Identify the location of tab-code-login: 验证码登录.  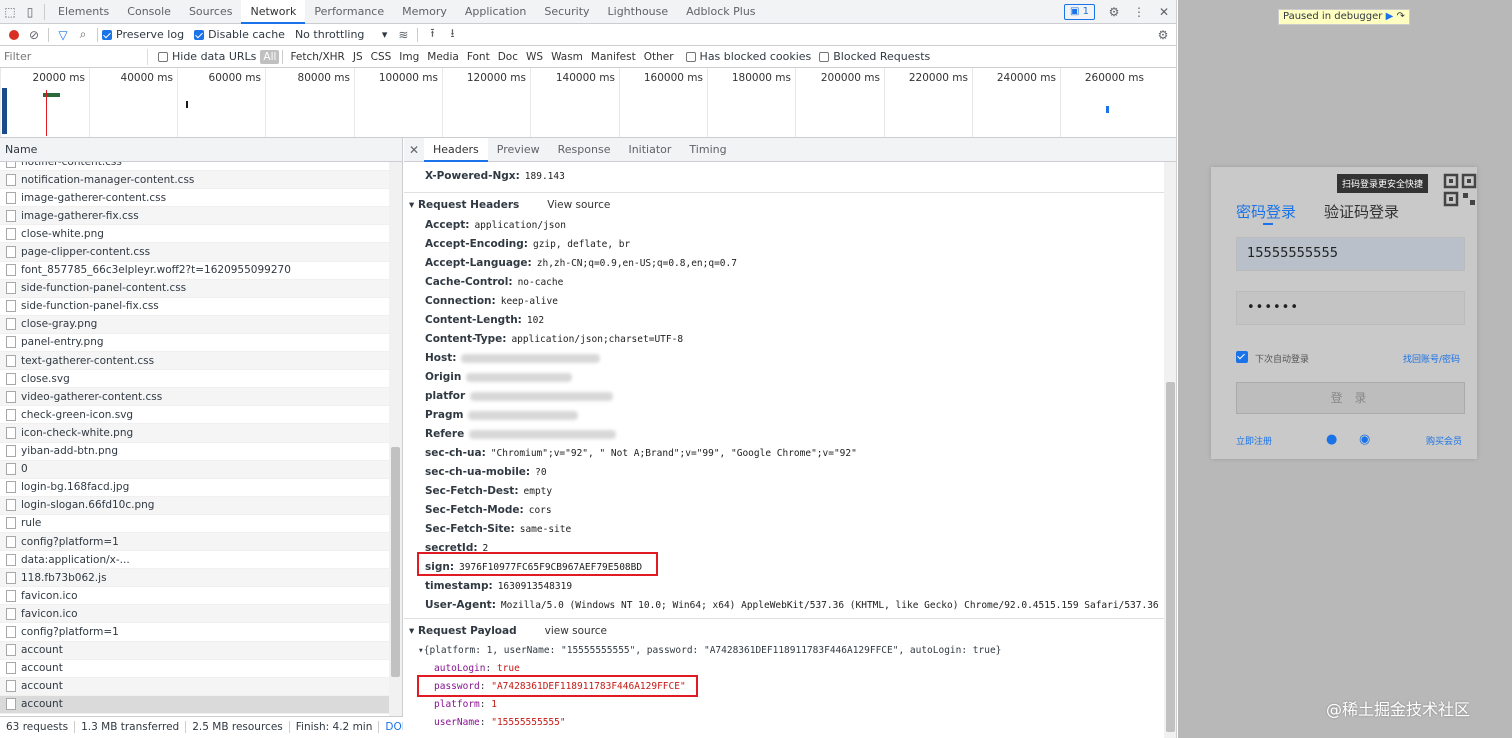
(1361, 211).